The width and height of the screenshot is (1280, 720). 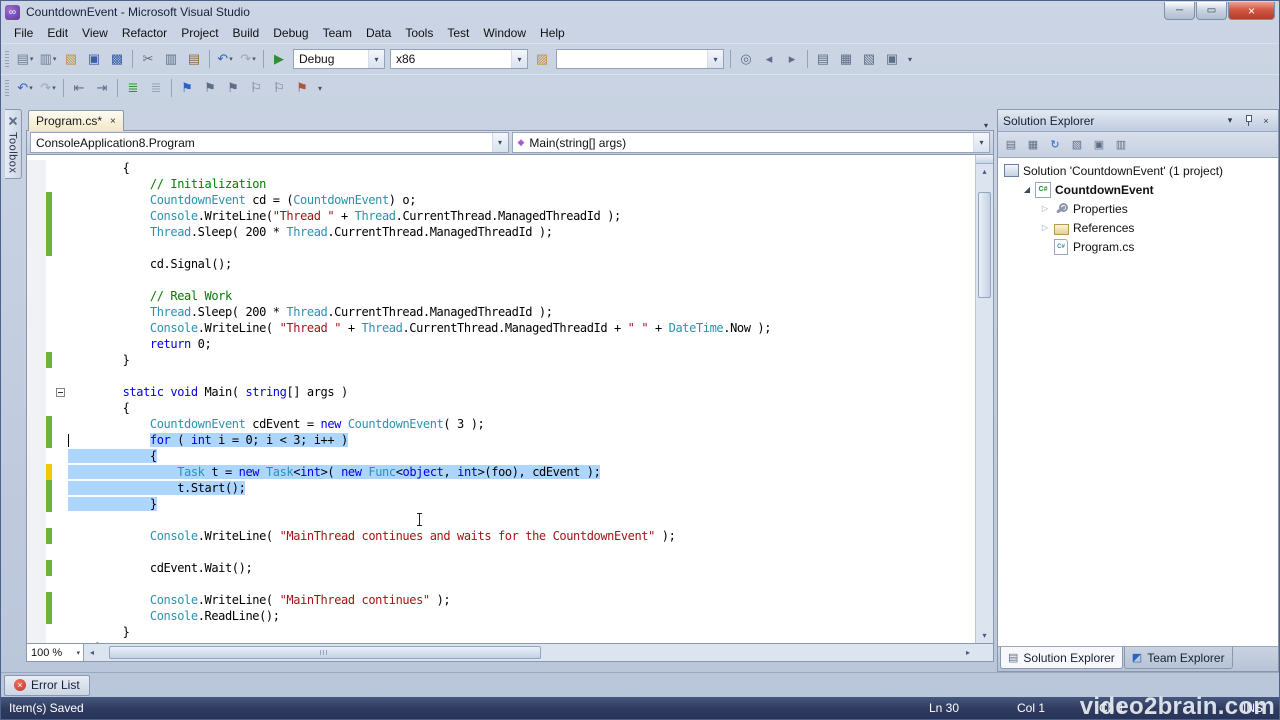 I want to click on copy-icon: ▥, so click(x=171, y=59).